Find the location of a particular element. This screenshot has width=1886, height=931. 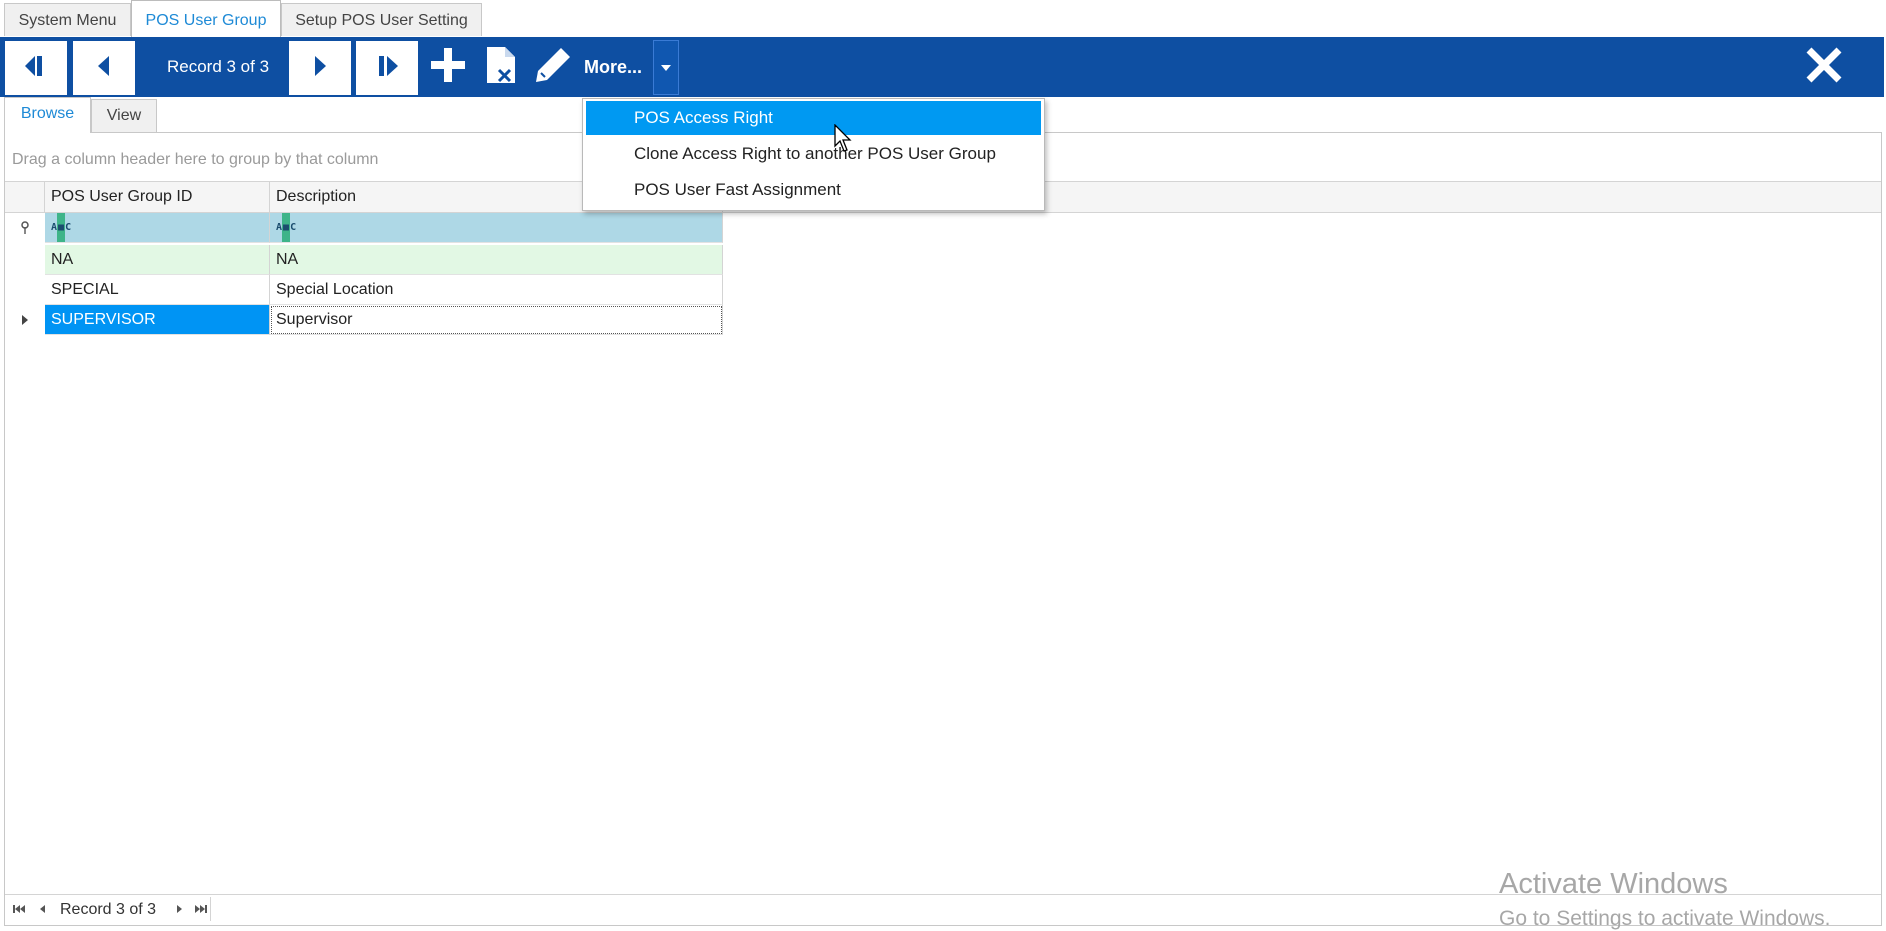

auto-filter-row: A■C A■C is located at coordinates (364, 228).